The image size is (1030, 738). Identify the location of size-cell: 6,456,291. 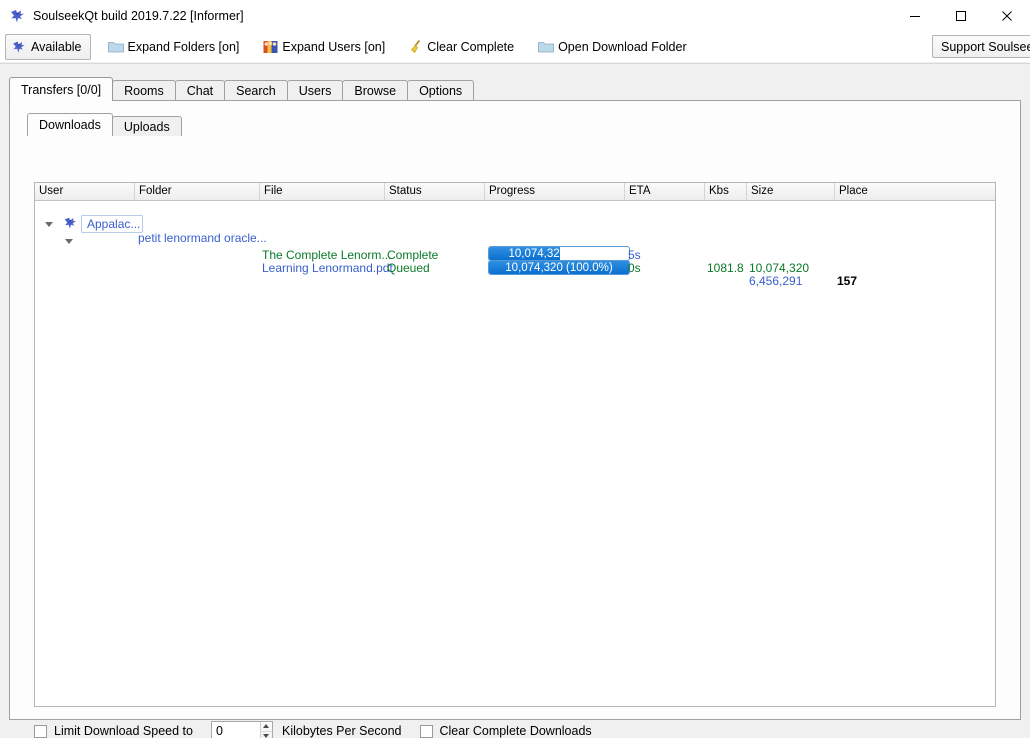
(776, 281).